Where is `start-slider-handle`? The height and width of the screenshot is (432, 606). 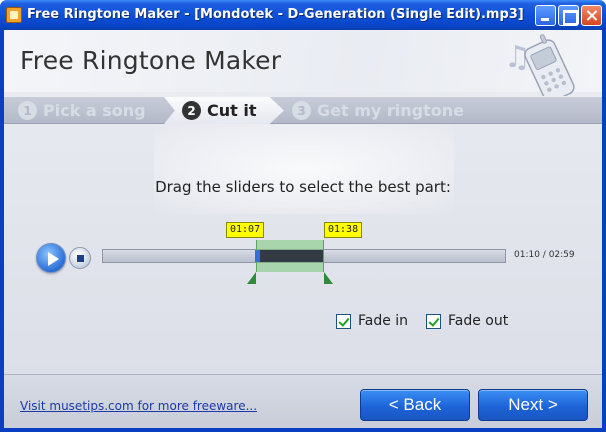
start-slider-handle is located at coordinates (251, 278).